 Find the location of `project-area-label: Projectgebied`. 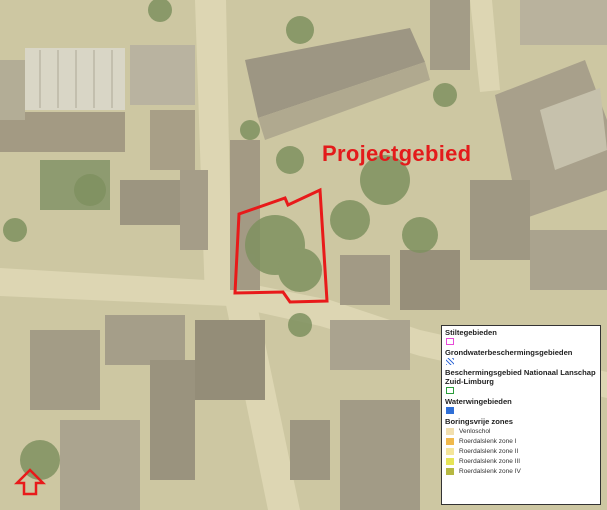

project-area-label: Projectgebied is located at coordinates (397, 153).